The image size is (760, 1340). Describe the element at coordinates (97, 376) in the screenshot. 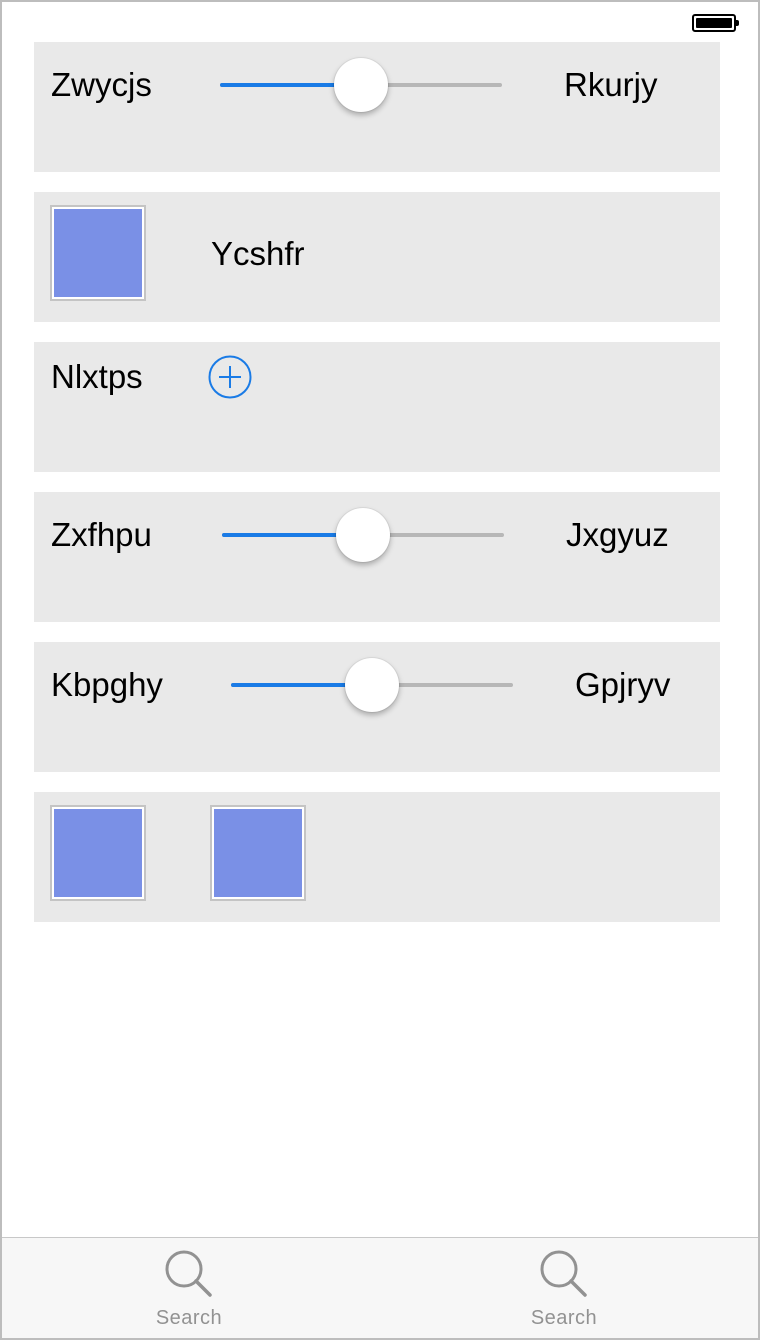

I see `add-row-label: Nlxtps` at that location.